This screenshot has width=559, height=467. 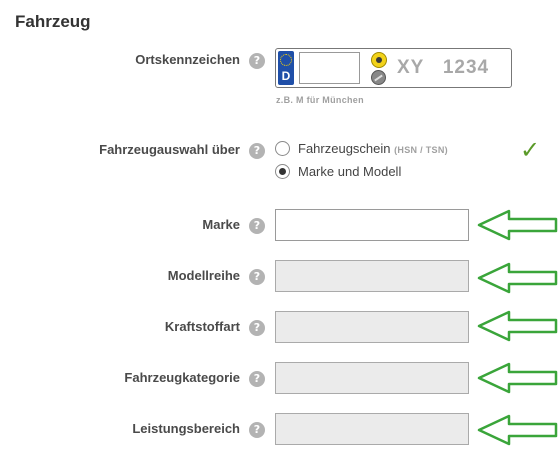 I want to click on radio-option-suffix: (HSN / TSN), so click(x=421, y=150).